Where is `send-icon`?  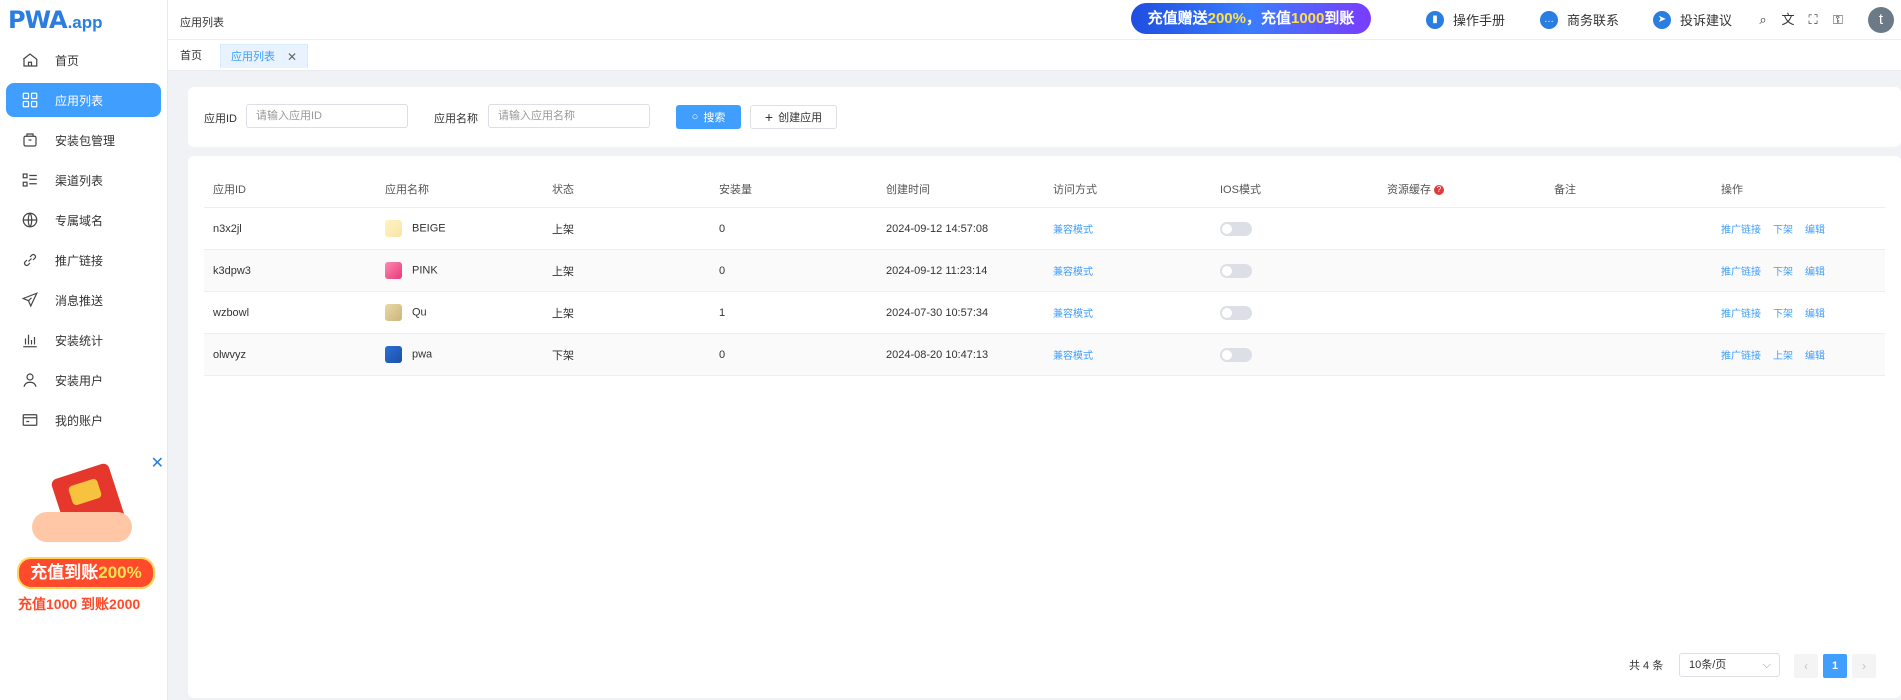 send-icon is located at coordinates (30, 300).